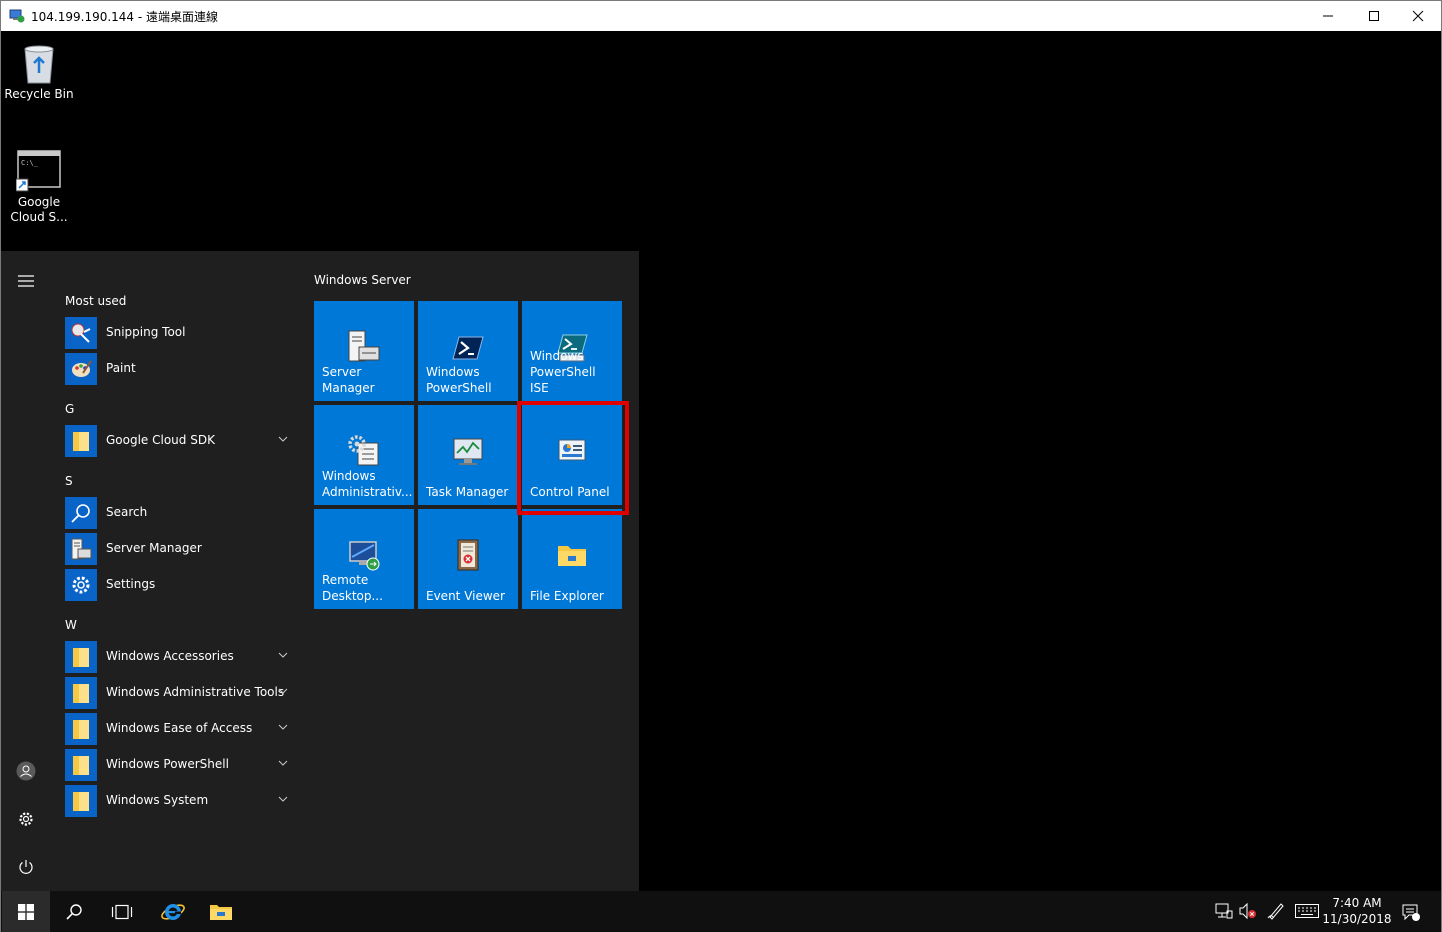 The height and width of the screenshot is (932, 1442). I want to click on tile-event-viewer: Event Viewer, so click(468, 559).